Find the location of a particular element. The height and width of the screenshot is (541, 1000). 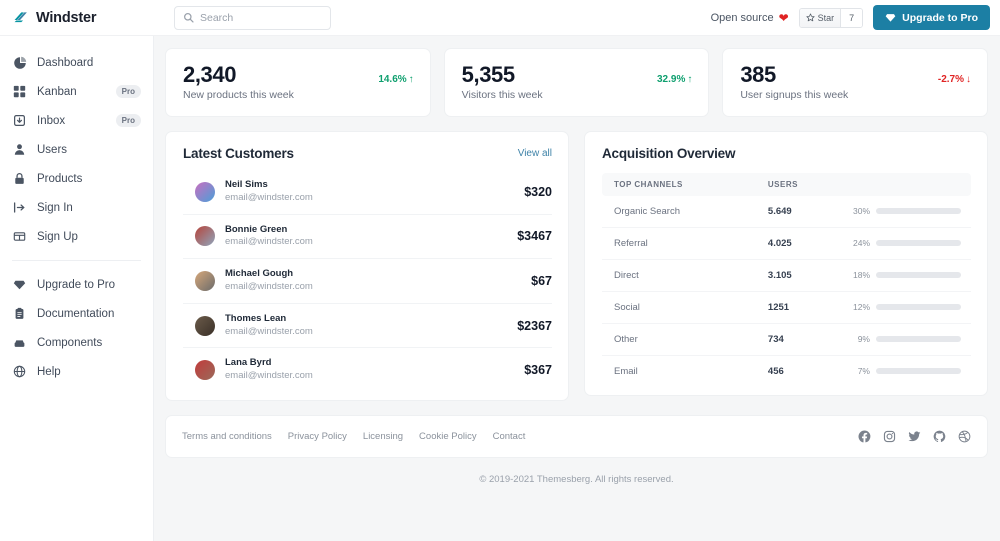

pro-badge: Pro is located at coordinates (128, 91).